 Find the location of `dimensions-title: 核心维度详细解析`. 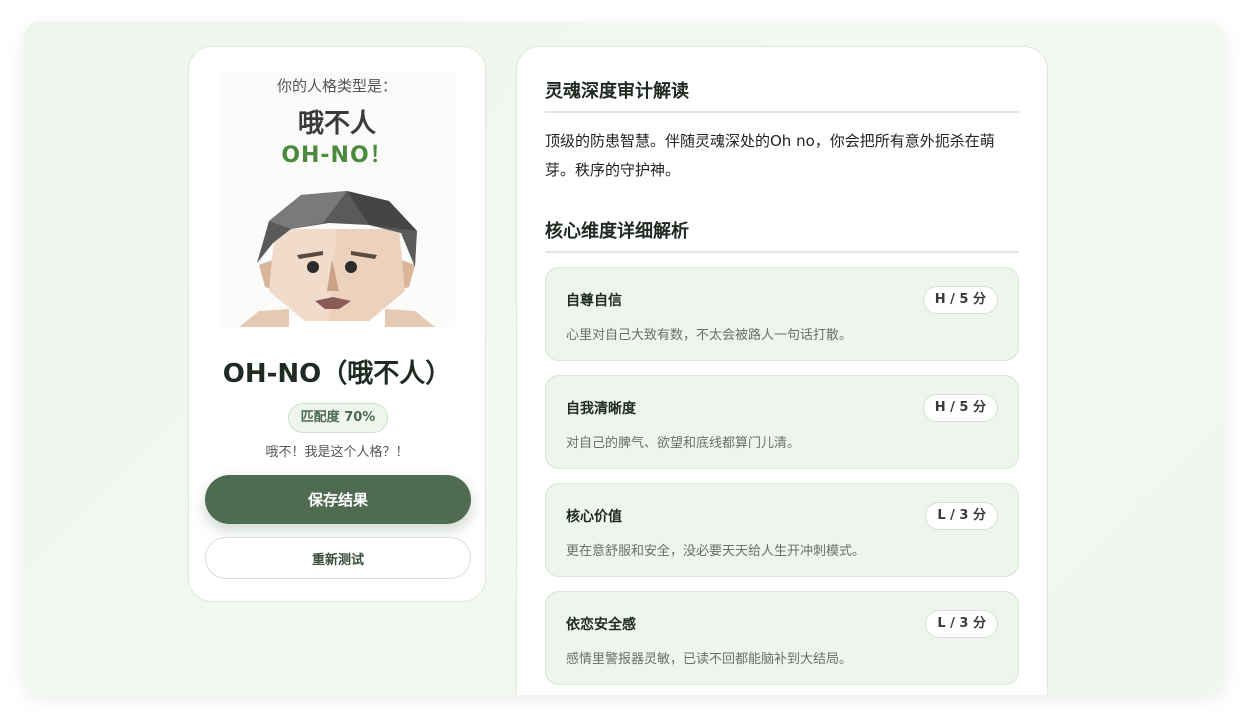

dimensions-title: 核心维度详细解析 is located at coordinates (782, 235).